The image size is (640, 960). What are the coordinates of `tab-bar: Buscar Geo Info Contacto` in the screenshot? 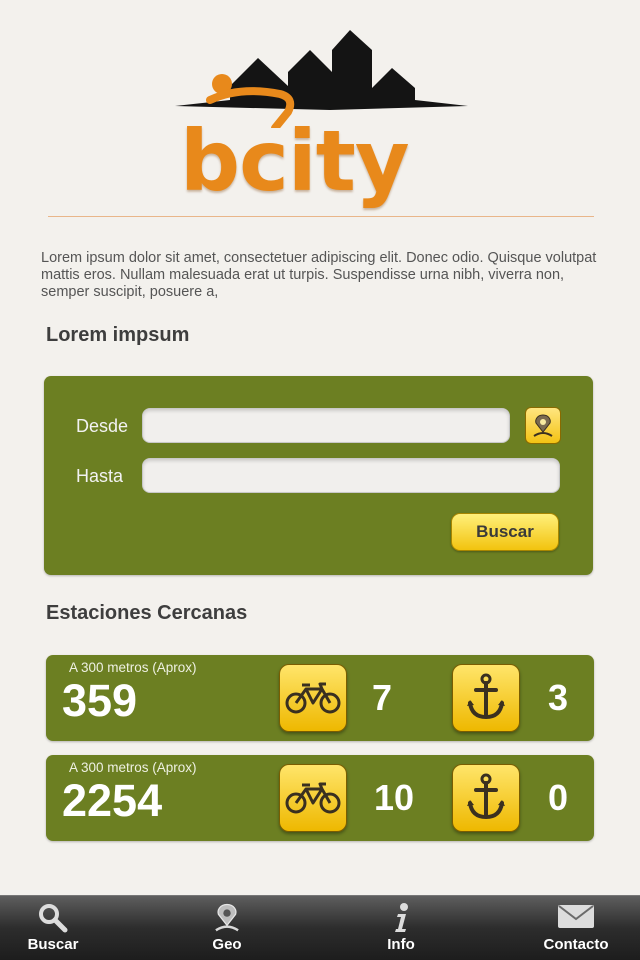 It's located at (320, 927).